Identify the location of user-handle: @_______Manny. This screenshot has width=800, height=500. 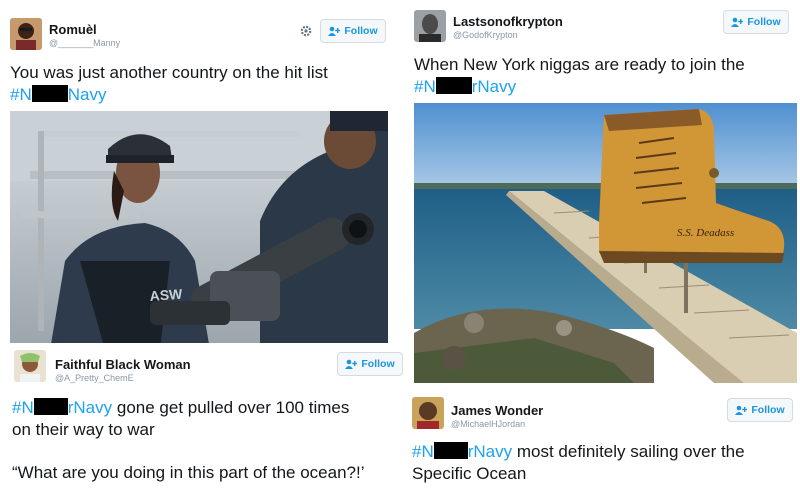
(84, 43).